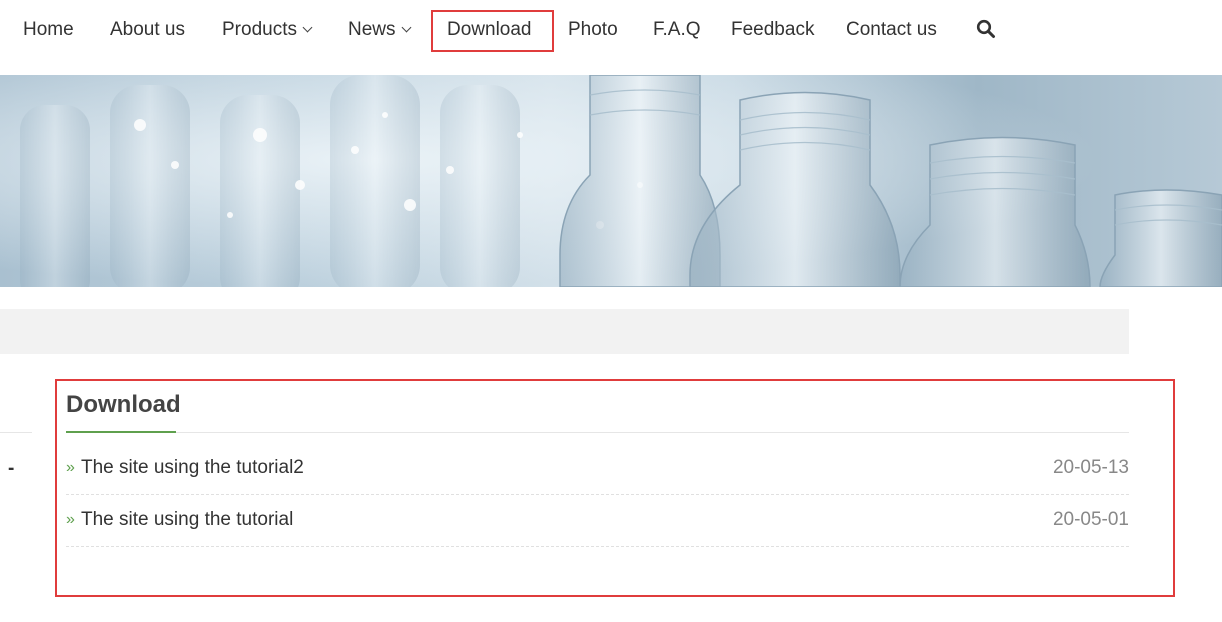 This screenshot has width=1222, height=622. I want to click on nav-item-photo: Photo, so click(593, 30).